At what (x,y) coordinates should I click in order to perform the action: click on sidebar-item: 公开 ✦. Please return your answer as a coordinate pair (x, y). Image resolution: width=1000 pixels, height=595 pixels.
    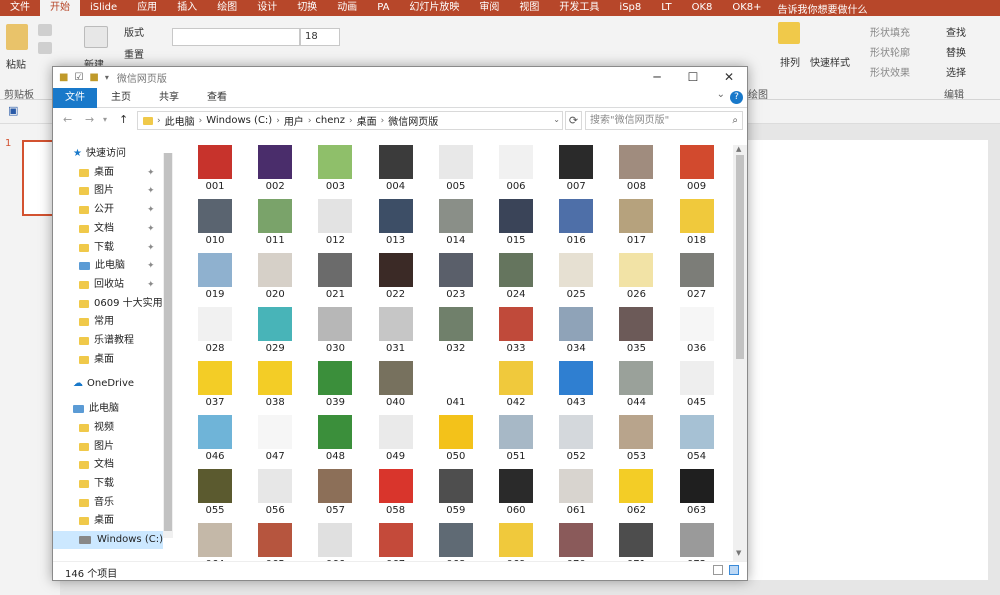
    Looking at the image, I should click on (108, 210).